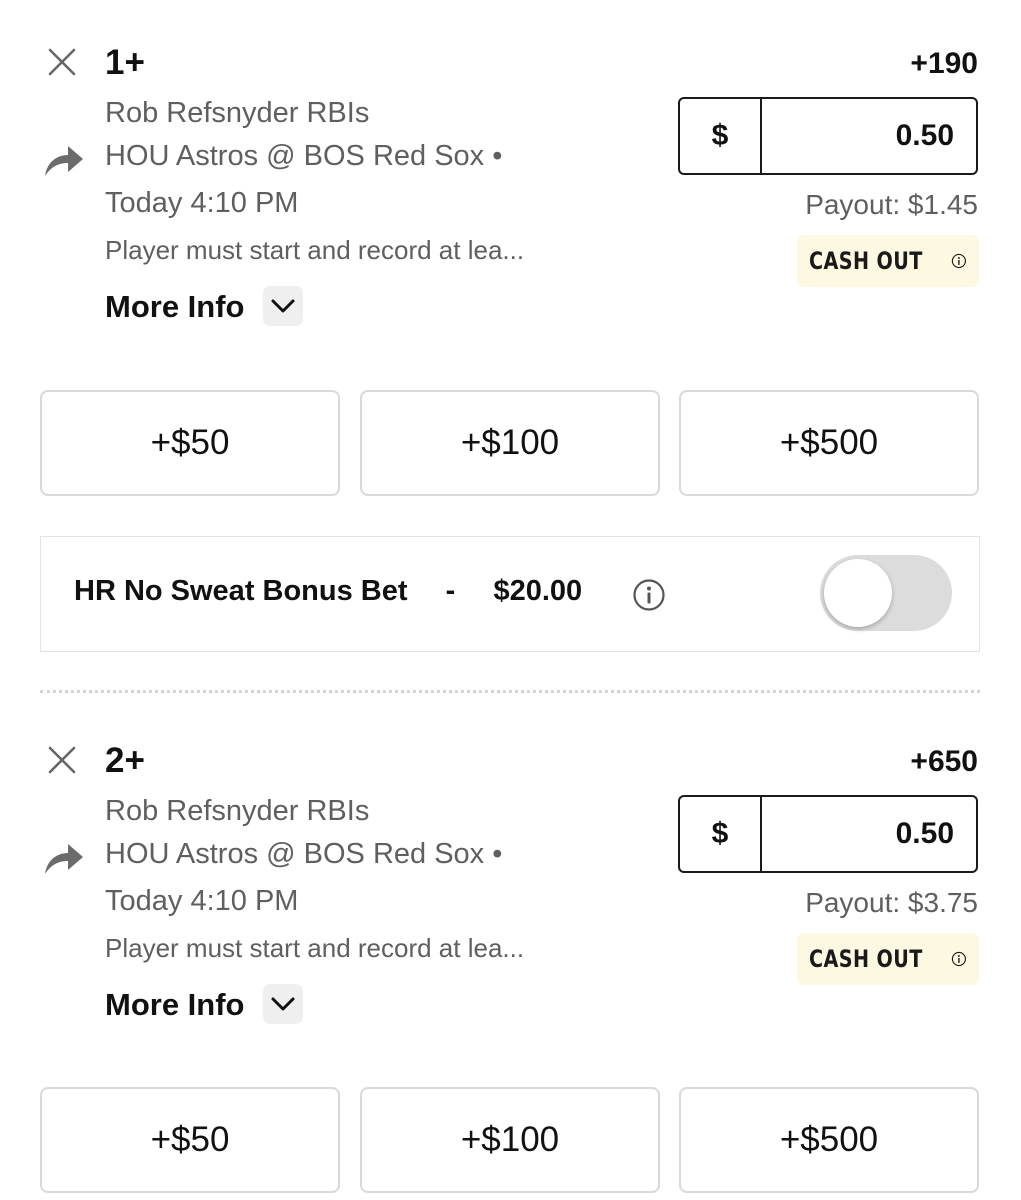 The height and width of the screenshot is (1200, 1021). I want to click on bonus-bet-toggle, so click(886, 593).